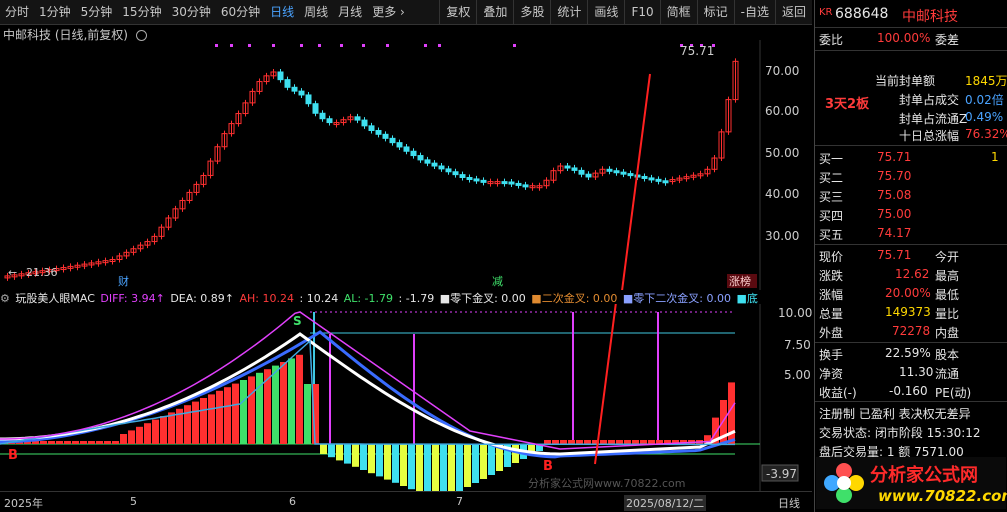  Describe the element at coordinates (416, 298) in the screenshot. I see `indicator-al-value: : -1.79` at that location.